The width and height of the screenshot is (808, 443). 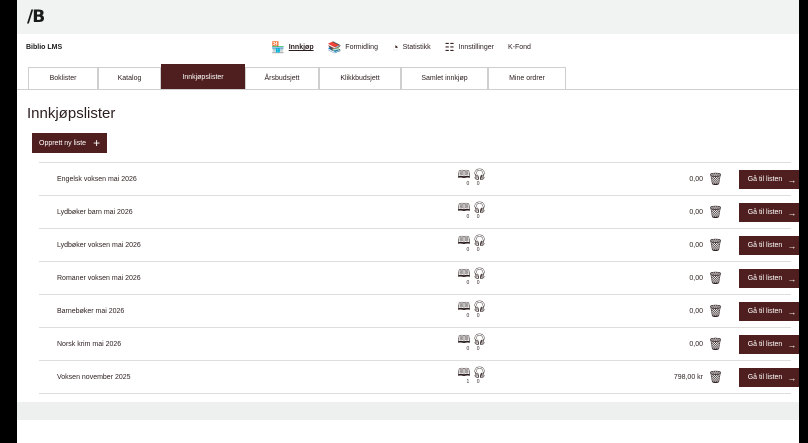 What do you see at coordinates (95, 212) in the screenshot?
I see `list-name: Lydbøker barn mai 2026` at bounding box center [95, 212].